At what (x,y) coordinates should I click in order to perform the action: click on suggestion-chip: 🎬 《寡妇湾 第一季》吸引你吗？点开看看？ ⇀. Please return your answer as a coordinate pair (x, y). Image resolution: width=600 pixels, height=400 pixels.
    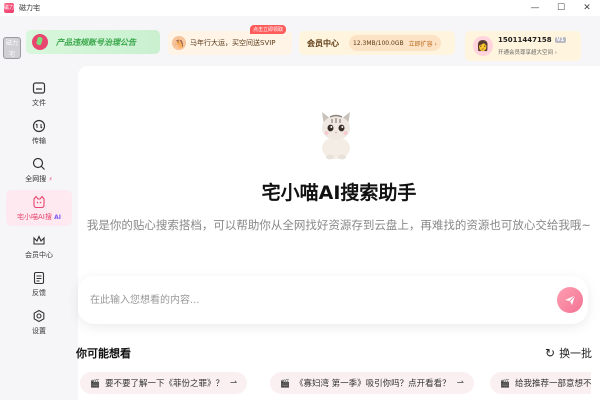
    Looking at the image, I should click on (372, 383).